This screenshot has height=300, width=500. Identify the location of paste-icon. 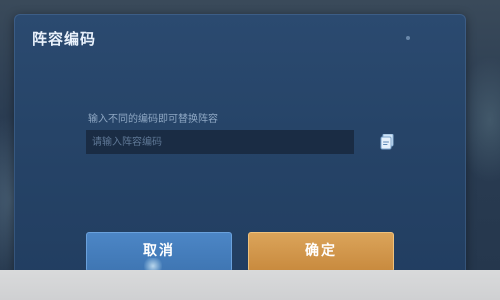
(387, 141).